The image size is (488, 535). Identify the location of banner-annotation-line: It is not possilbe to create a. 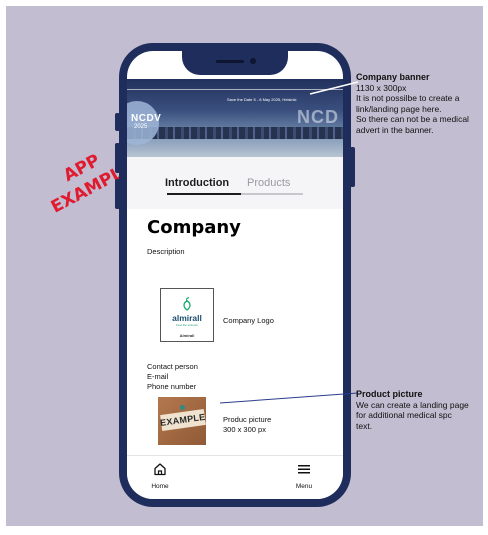
(408, 98).